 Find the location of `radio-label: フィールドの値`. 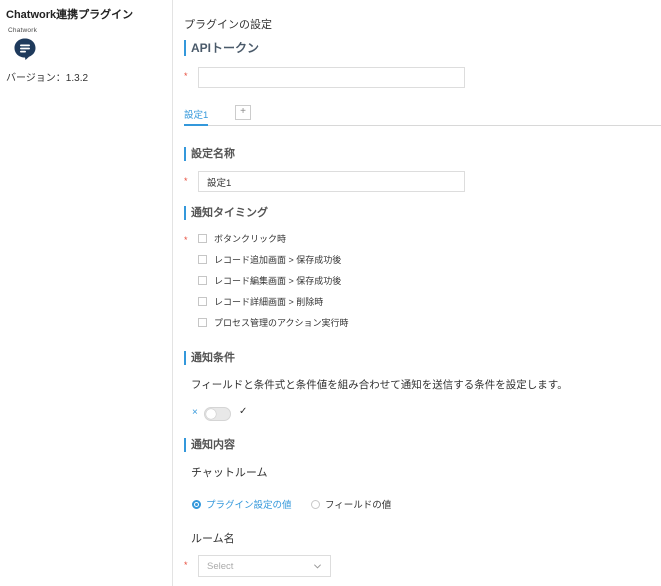

radio-label: フィールドの値 is located at coordinates (358, 505).